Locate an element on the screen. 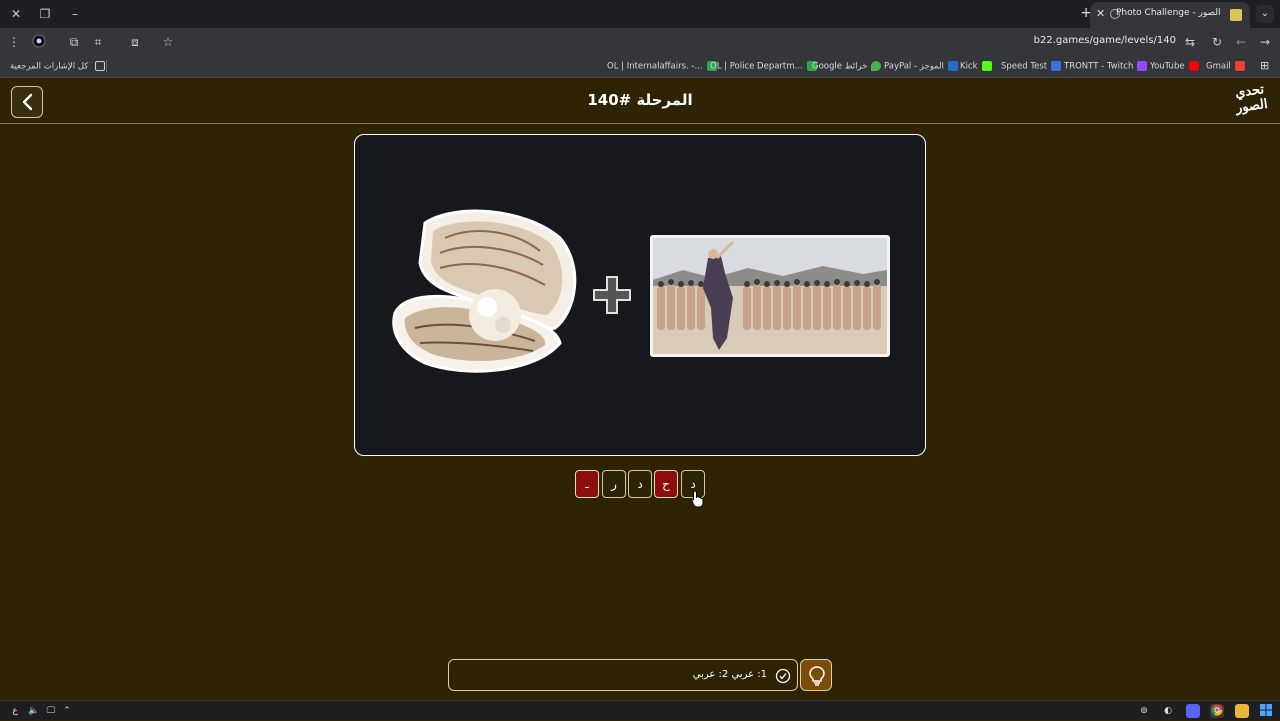  gmail-icon is located at coordinates (1239, 66).